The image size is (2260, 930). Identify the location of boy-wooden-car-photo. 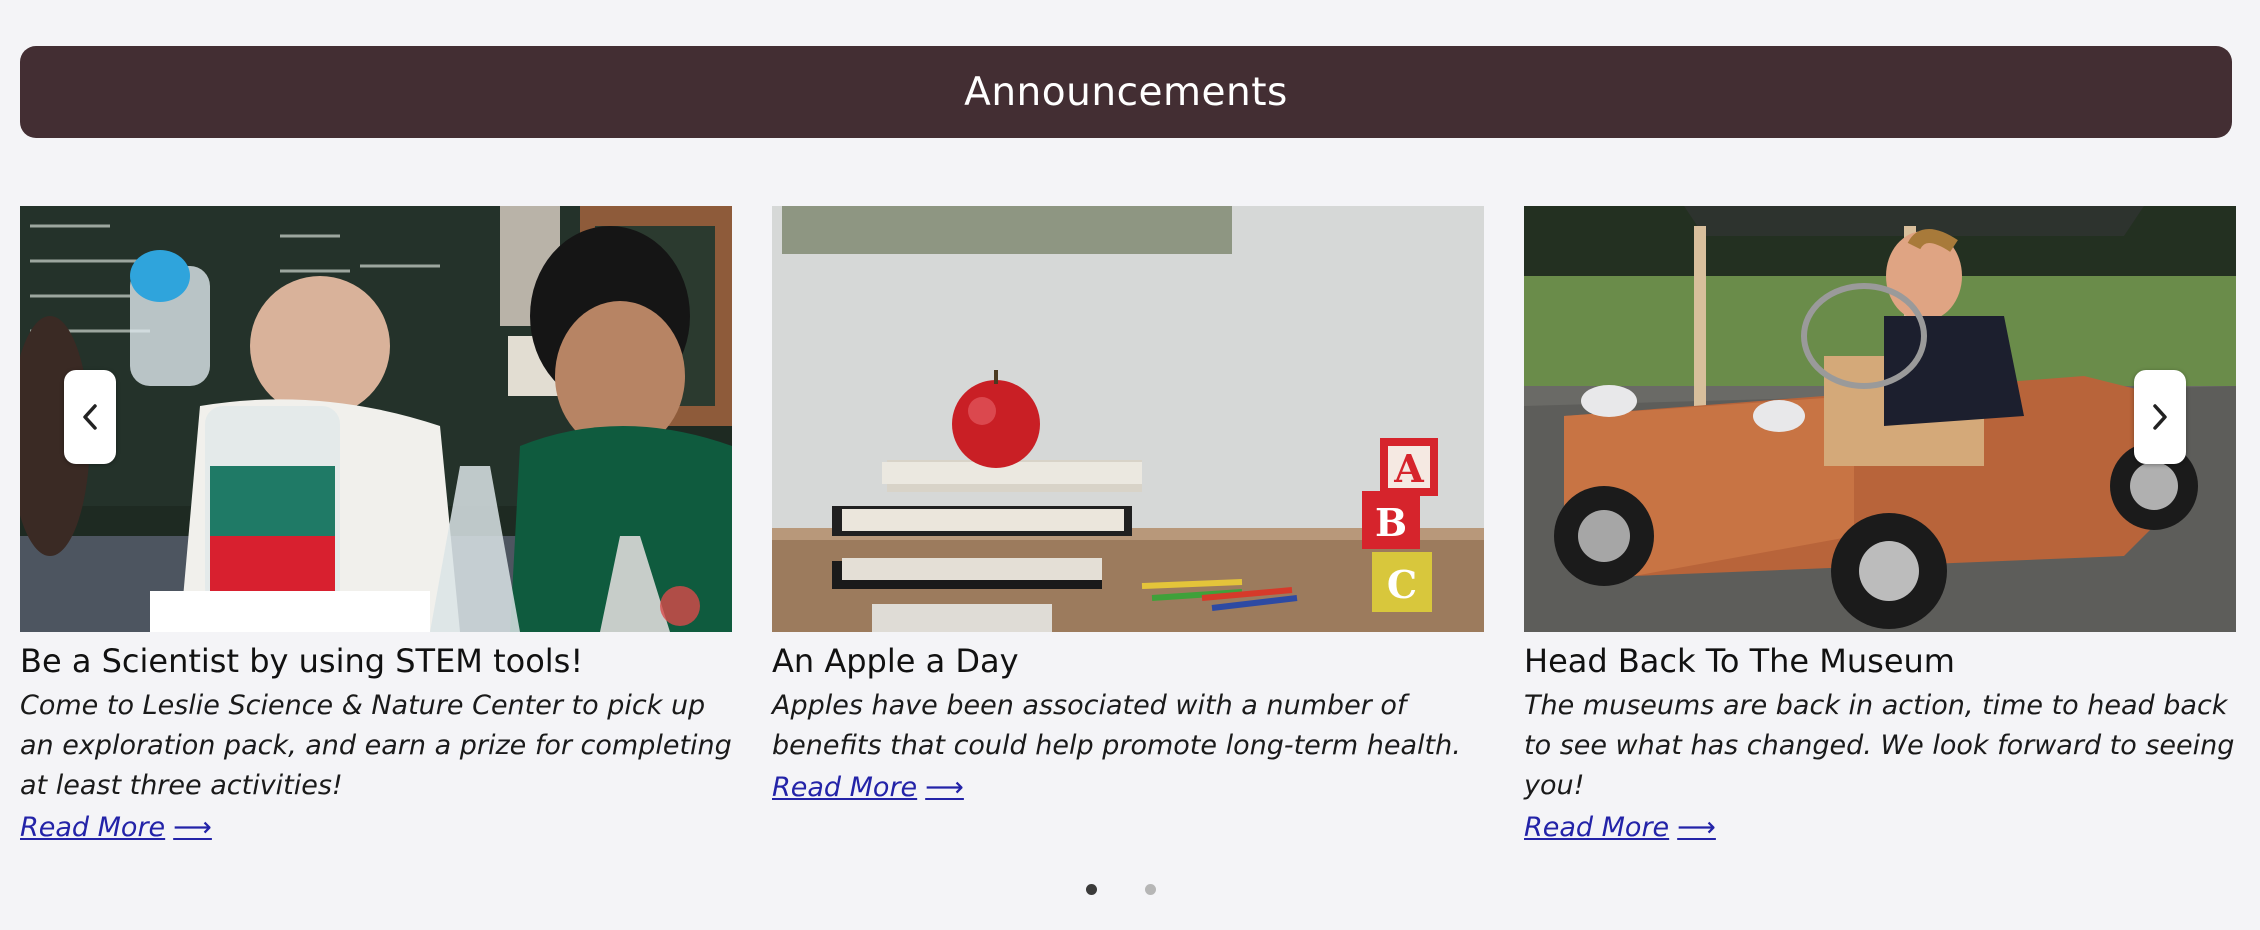
(1880, 419).